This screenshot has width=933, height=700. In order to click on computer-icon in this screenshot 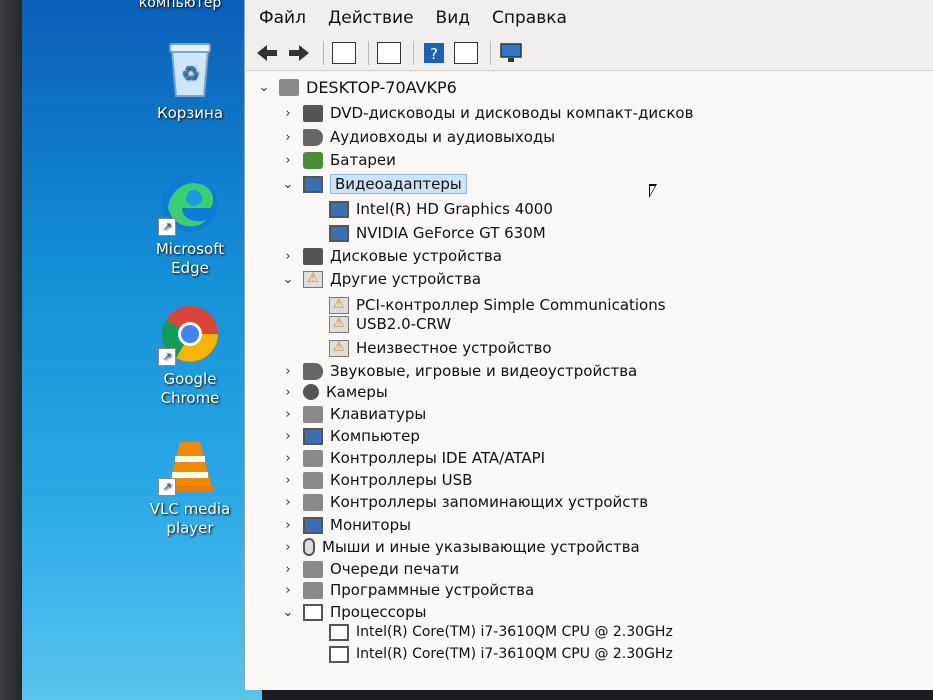, I will do `click(289, 87)`.